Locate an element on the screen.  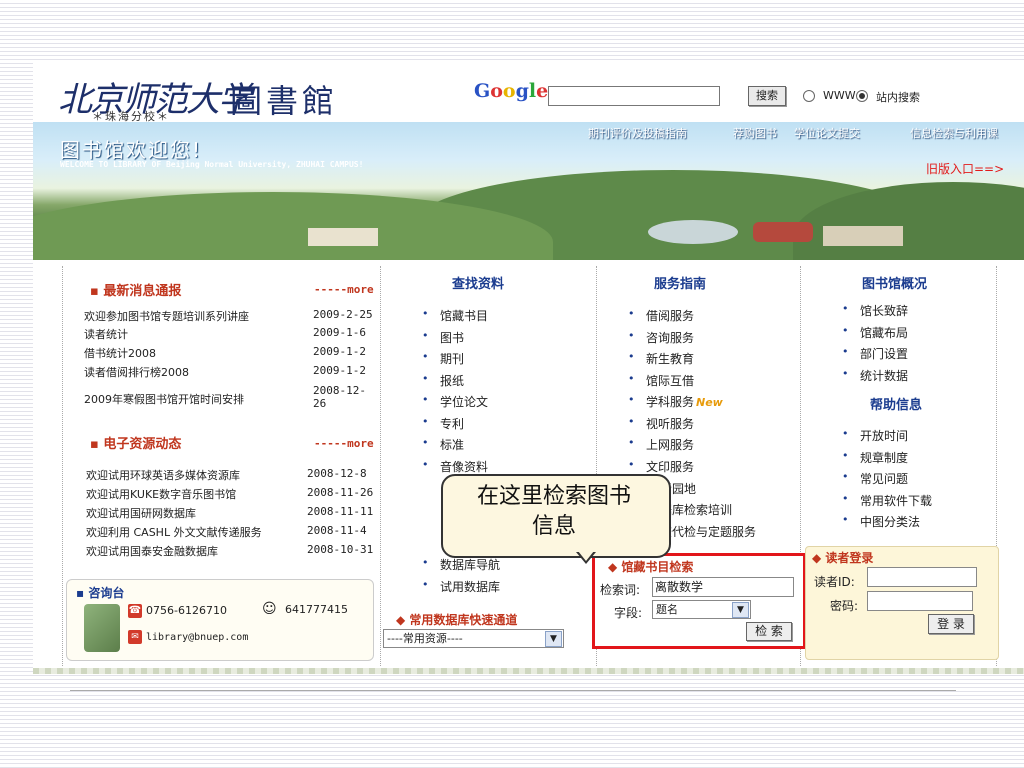
telephone-illustration is located at coordinates (102, 628).